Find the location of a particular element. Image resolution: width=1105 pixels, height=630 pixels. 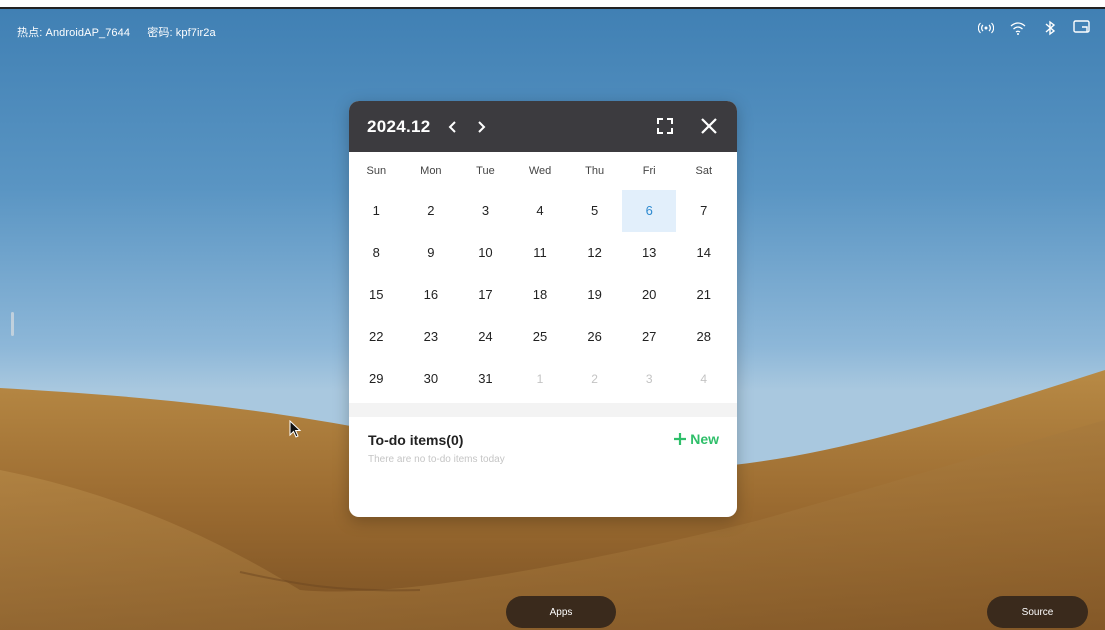

apps-button: Apps is located at coordinates (561, 612).